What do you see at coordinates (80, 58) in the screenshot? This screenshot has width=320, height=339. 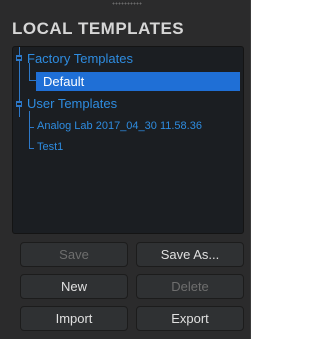 I see `tree-item-factory-templates: Factory Templates` at bounding box center [80, 58].